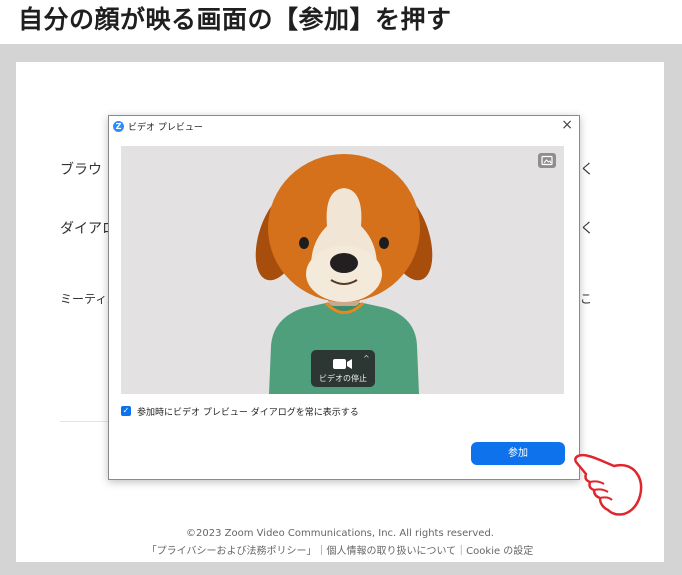  Describe the element at coordinates (366, 358) in the screenshot. I see `video-options-caret: ^` at that location.